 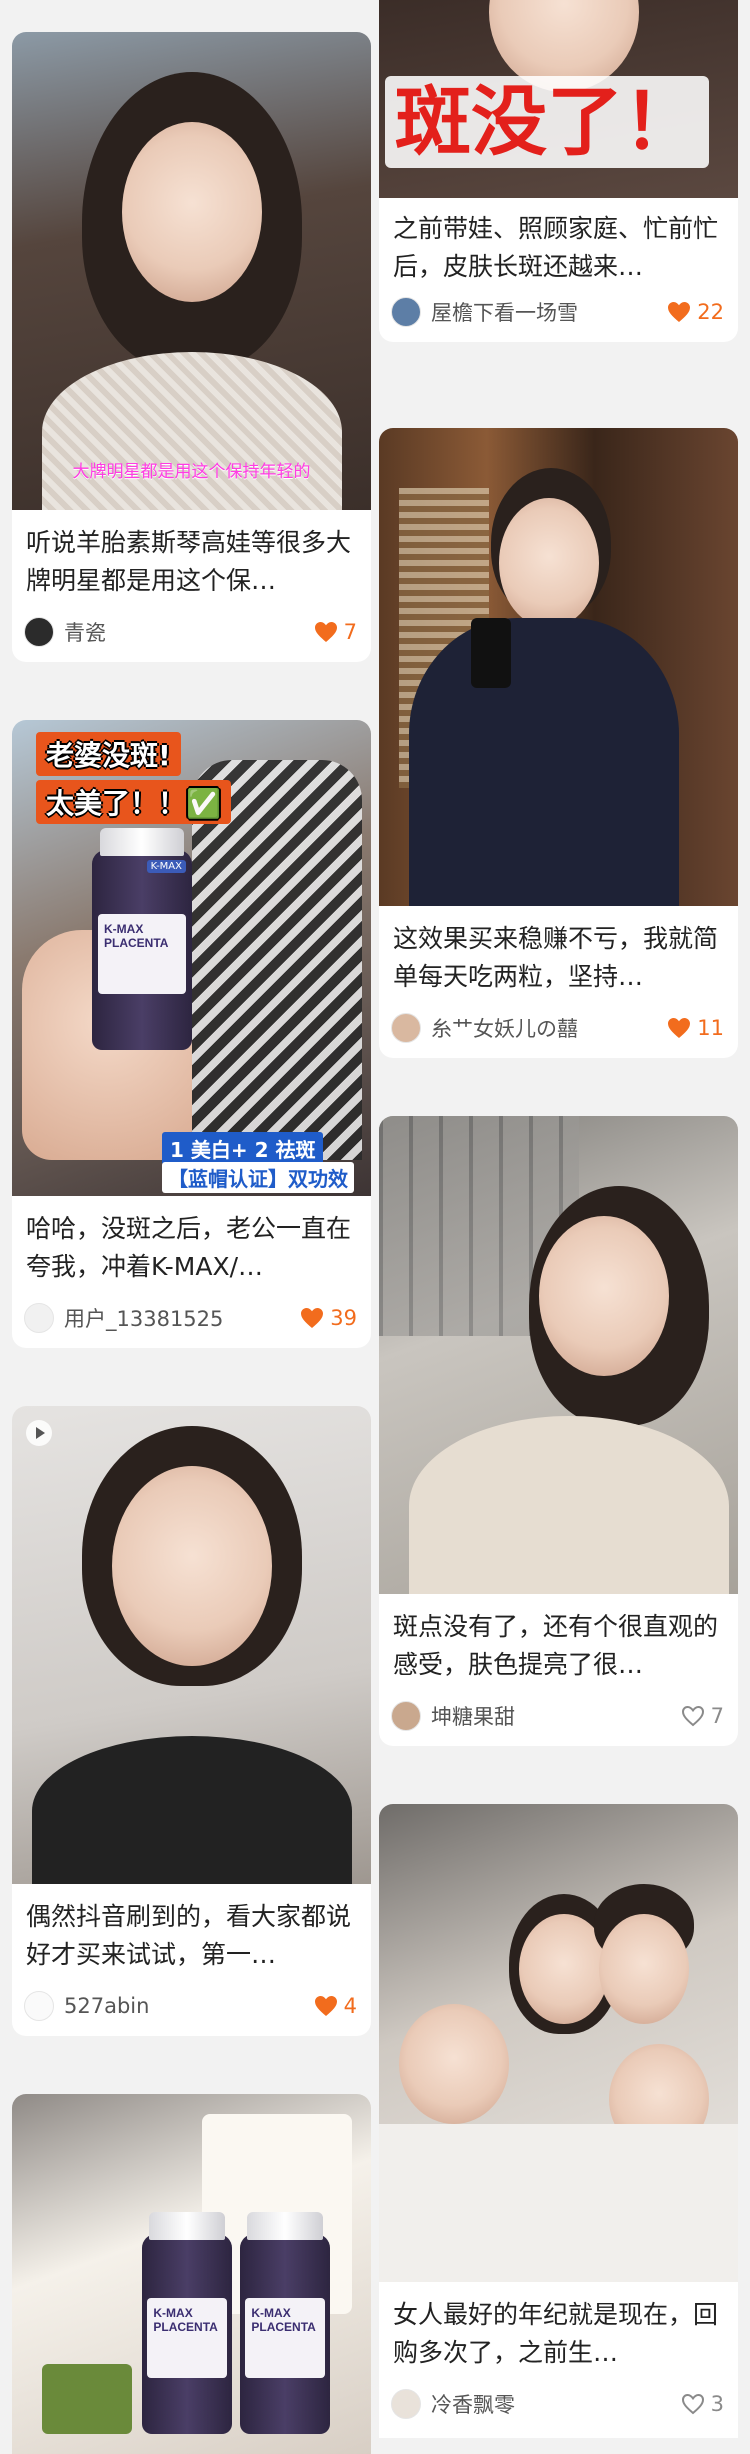 I want to click on post-card: 斑点没有了，还有个很直观的感受，肤色提亮了很… 坤糖果甜 7, so click(x=558, y=1431).